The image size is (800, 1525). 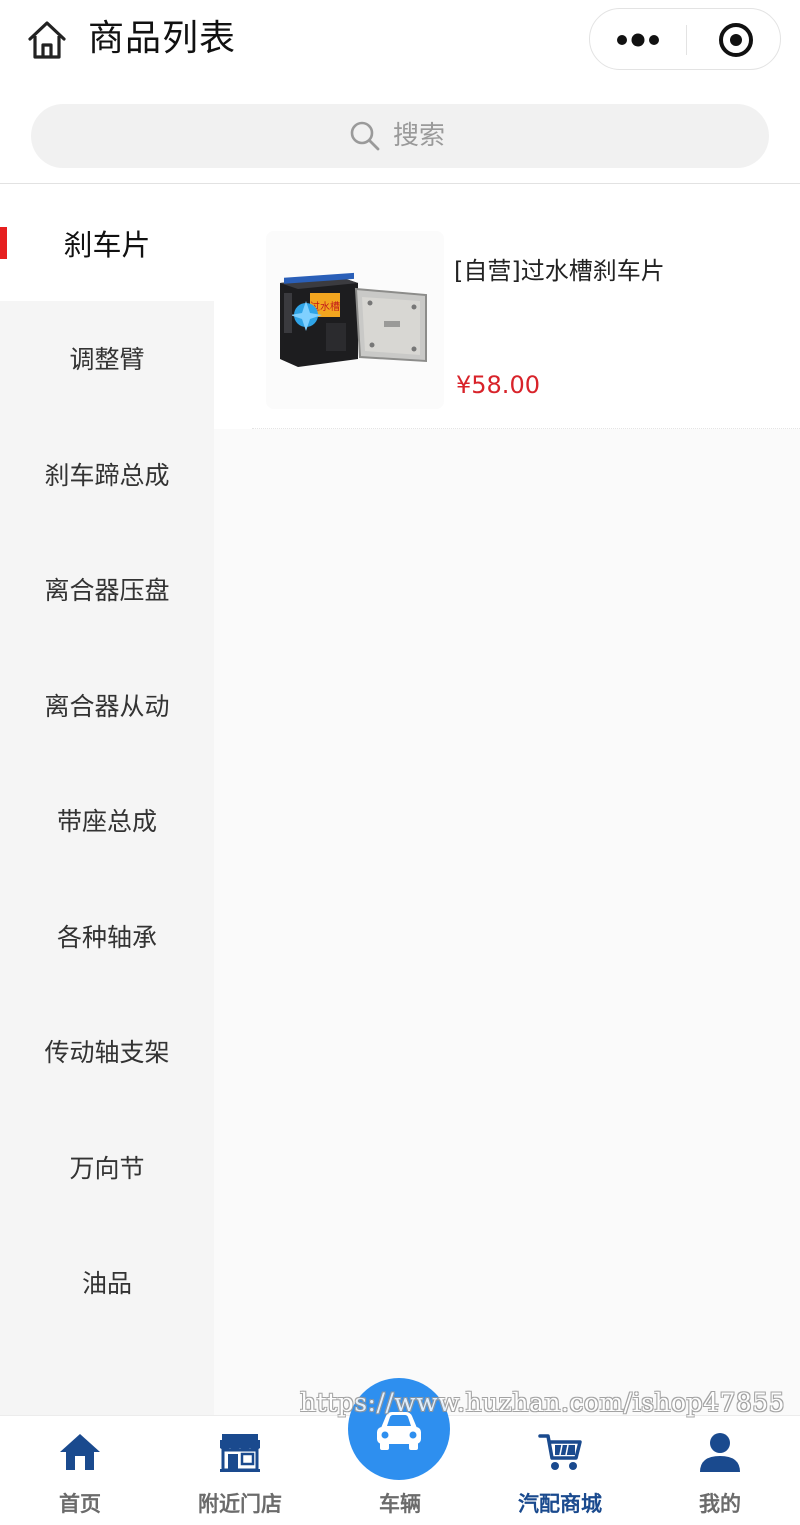 I want to click on page-title: 商品列表, so click(x=162, y=38).